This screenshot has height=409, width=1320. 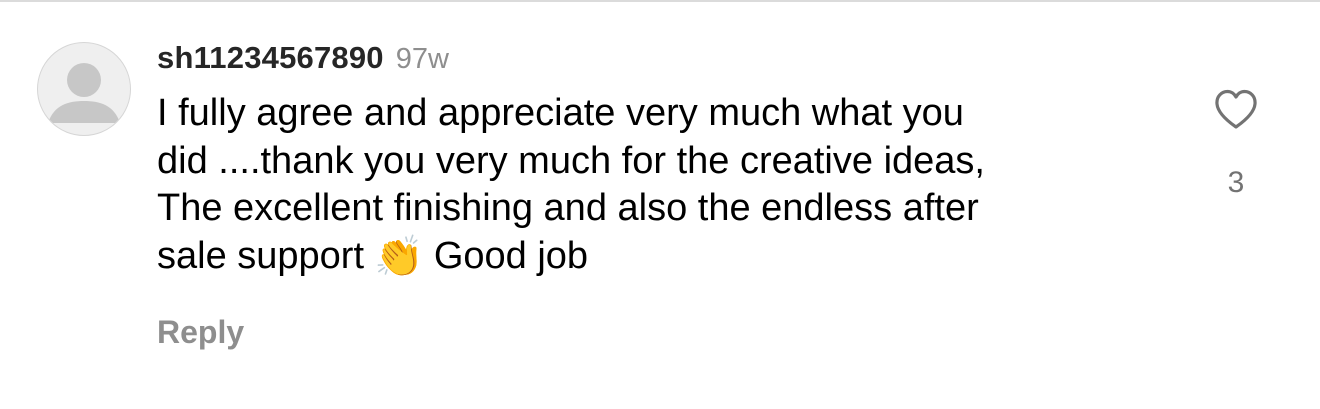 I want to click on heart-outline-icon, so click(x=1236, y=109).